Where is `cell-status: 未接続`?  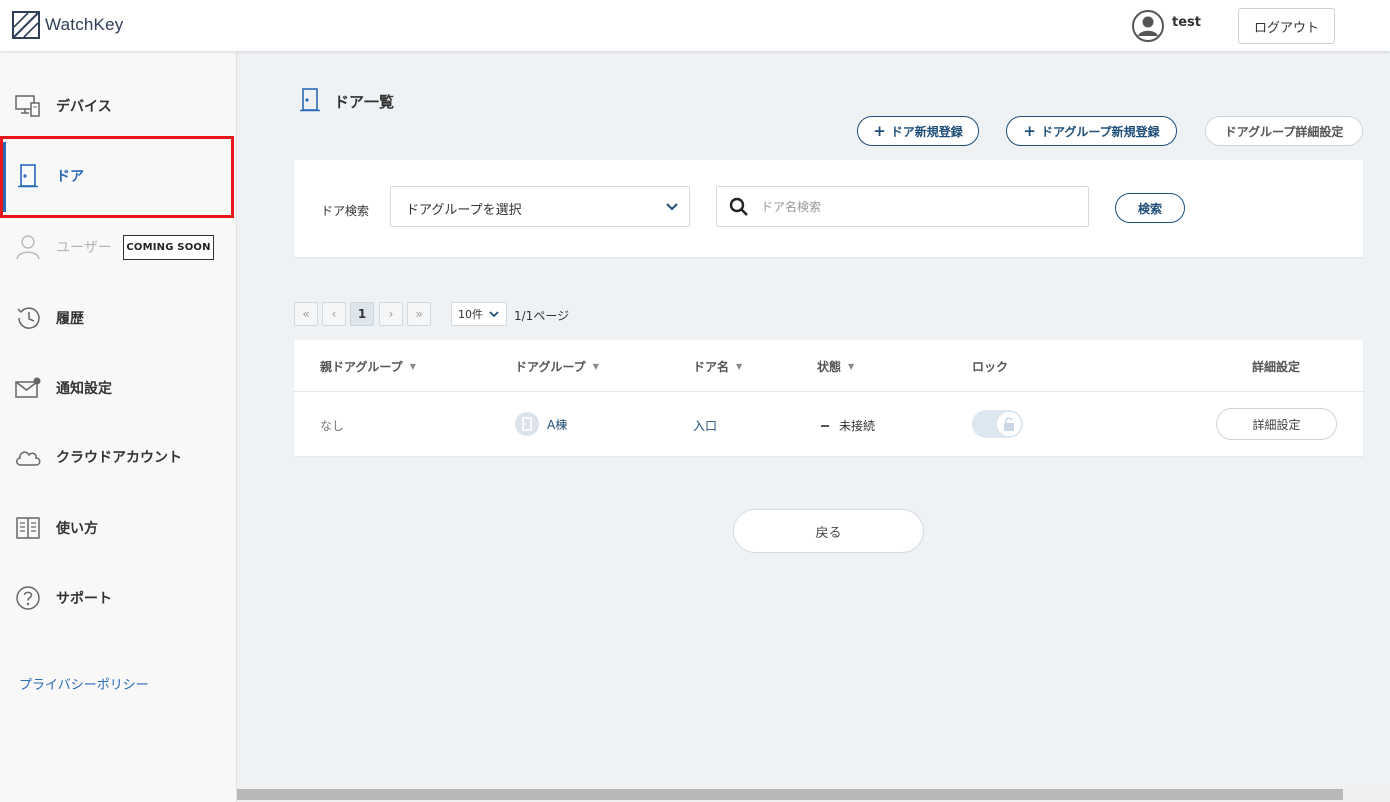
cell-status: 未接続 is located at coordinates (848, 425).